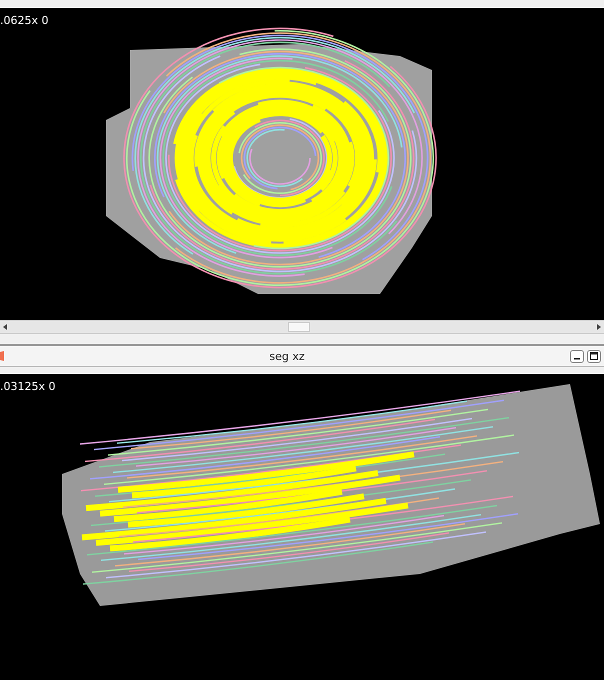 This screenshot has width=604, height=680. I want to click on maximize-icon, so click(594, 356).